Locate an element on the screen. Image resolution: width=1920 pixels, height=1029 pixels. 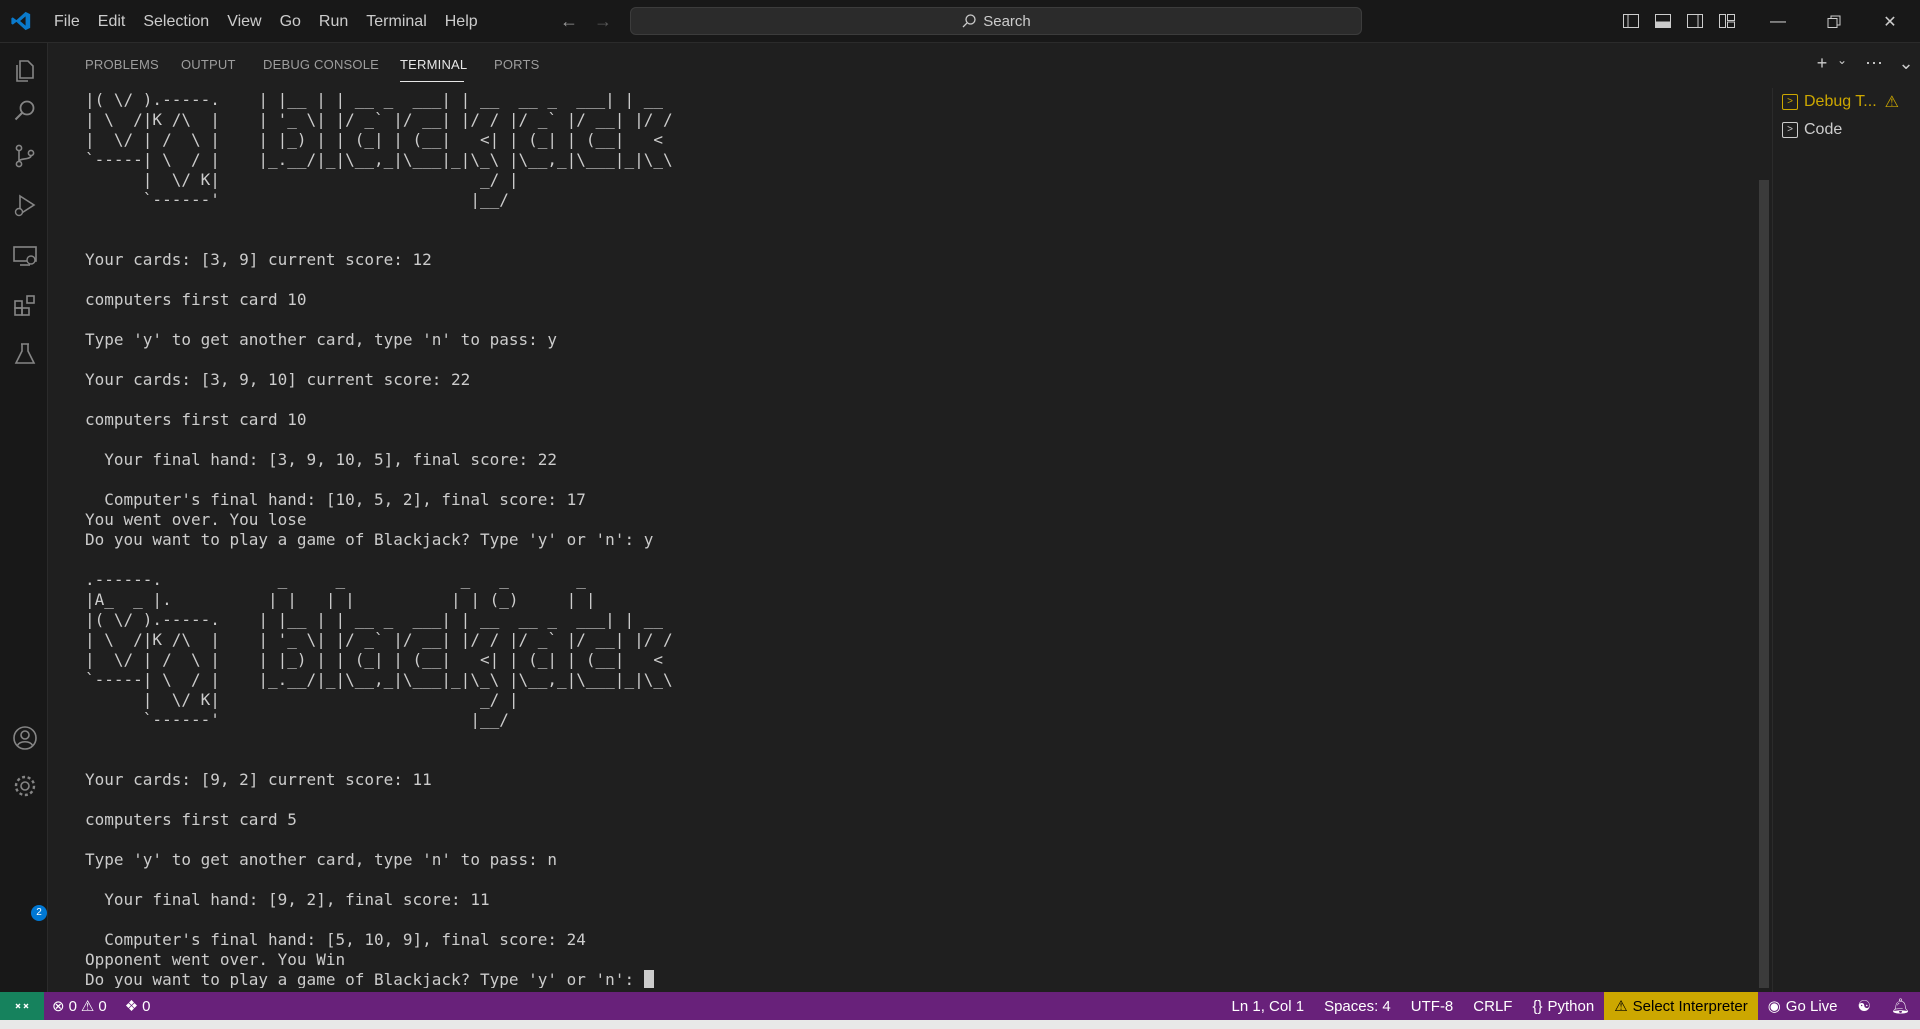
warning-icon: ⚠ is located at coordinates (87, 1006).